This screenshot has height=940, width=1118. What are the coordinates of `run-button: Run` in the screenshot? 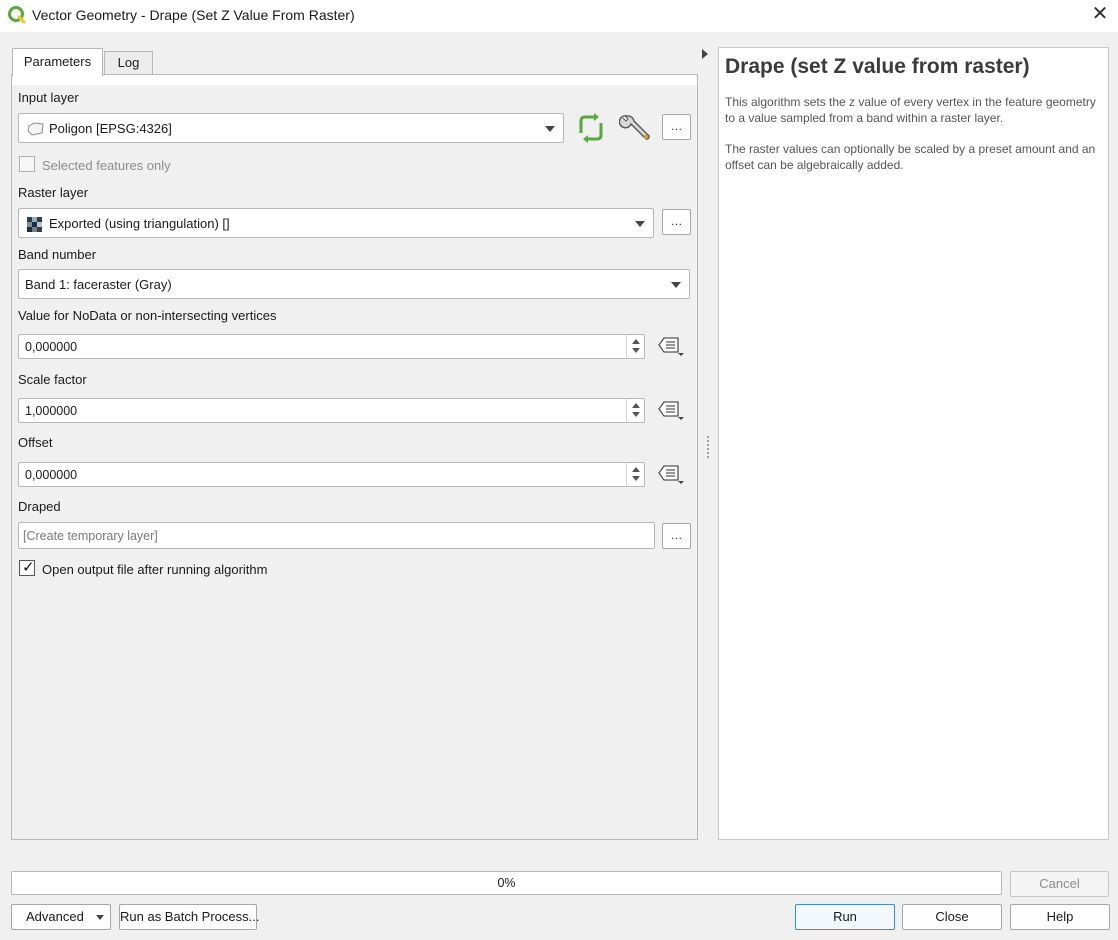 It's located at (845, 917).